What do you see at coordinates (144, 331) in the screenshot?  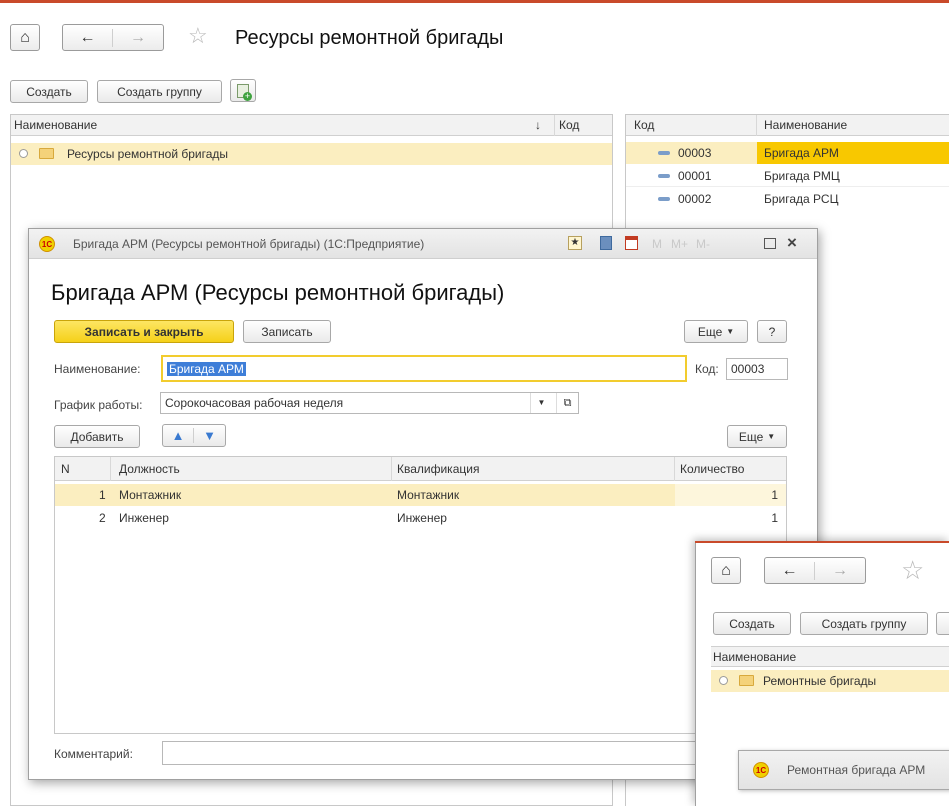 I see `save-and-close-button: Записать и закрыть` at bounding box center [144, 331].